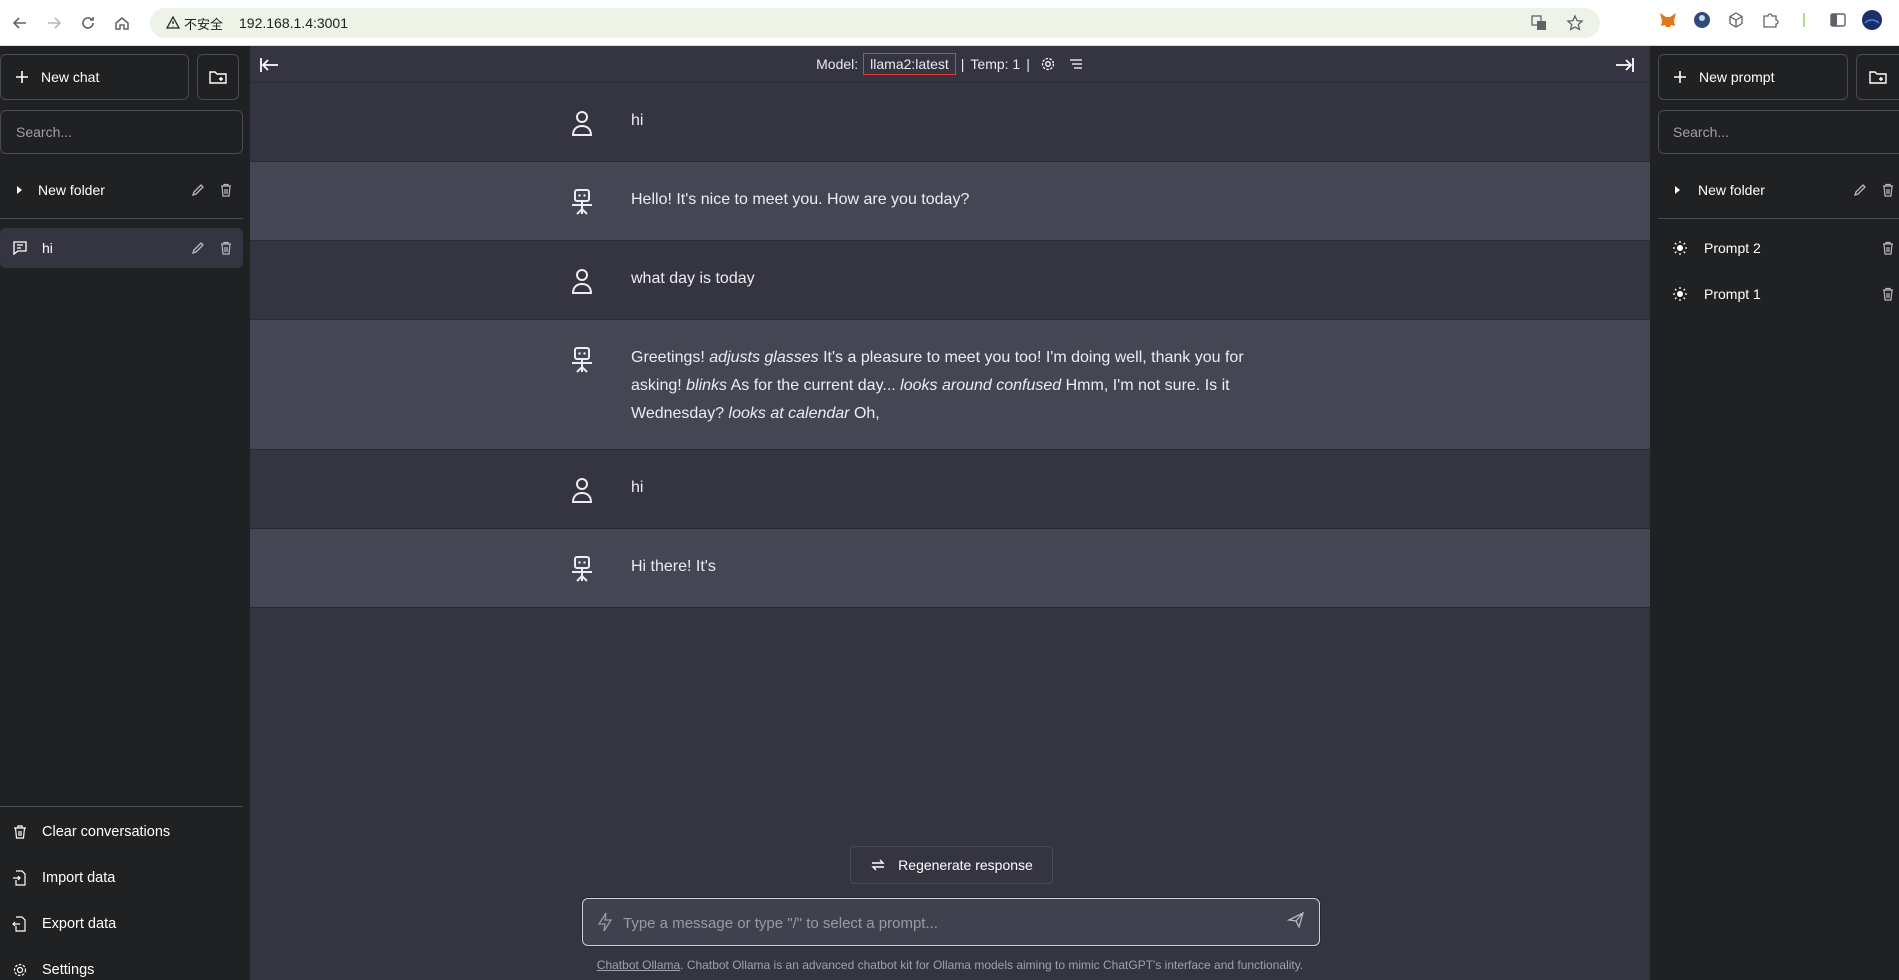 The height and width of the screenshot is (980, 1899). Describe the element at coordinates (54, 23) in the screenshot. I see `forward-icon` at that location.